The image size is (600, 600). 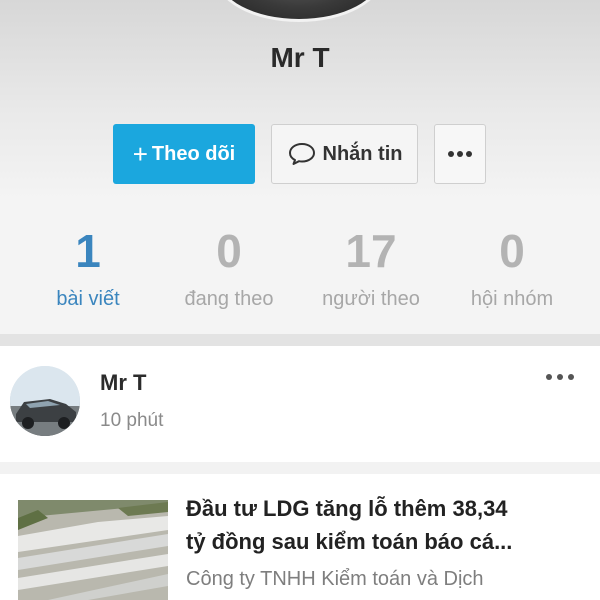 I want to click on section-divider, so click(x=300, y=340).